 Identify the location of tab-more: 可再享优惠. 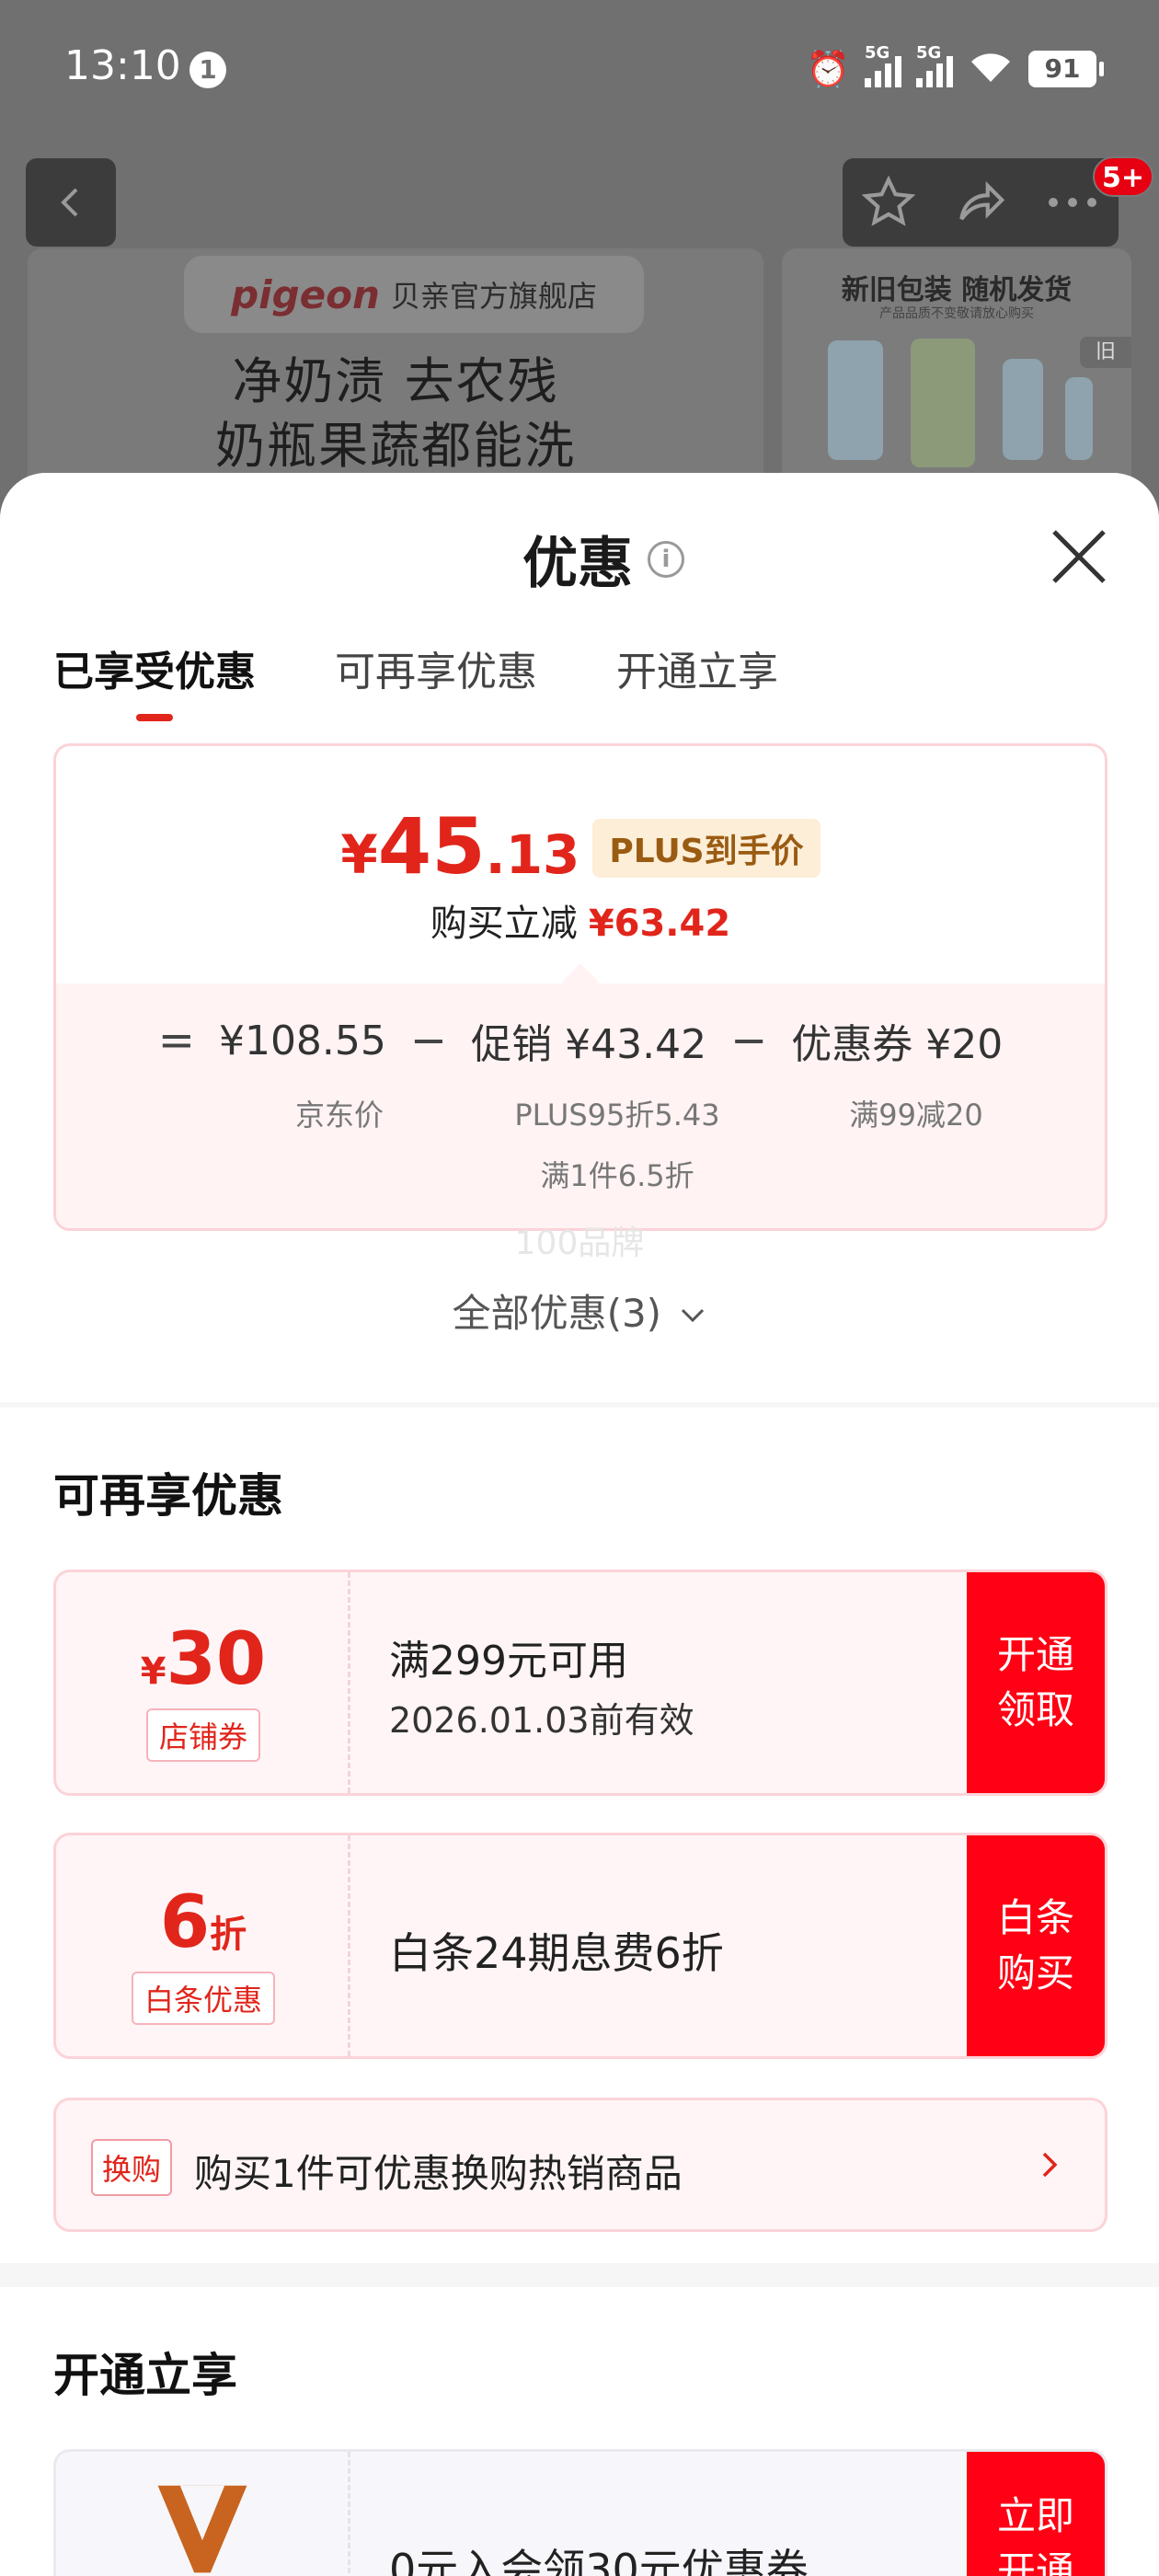
(436, 679).